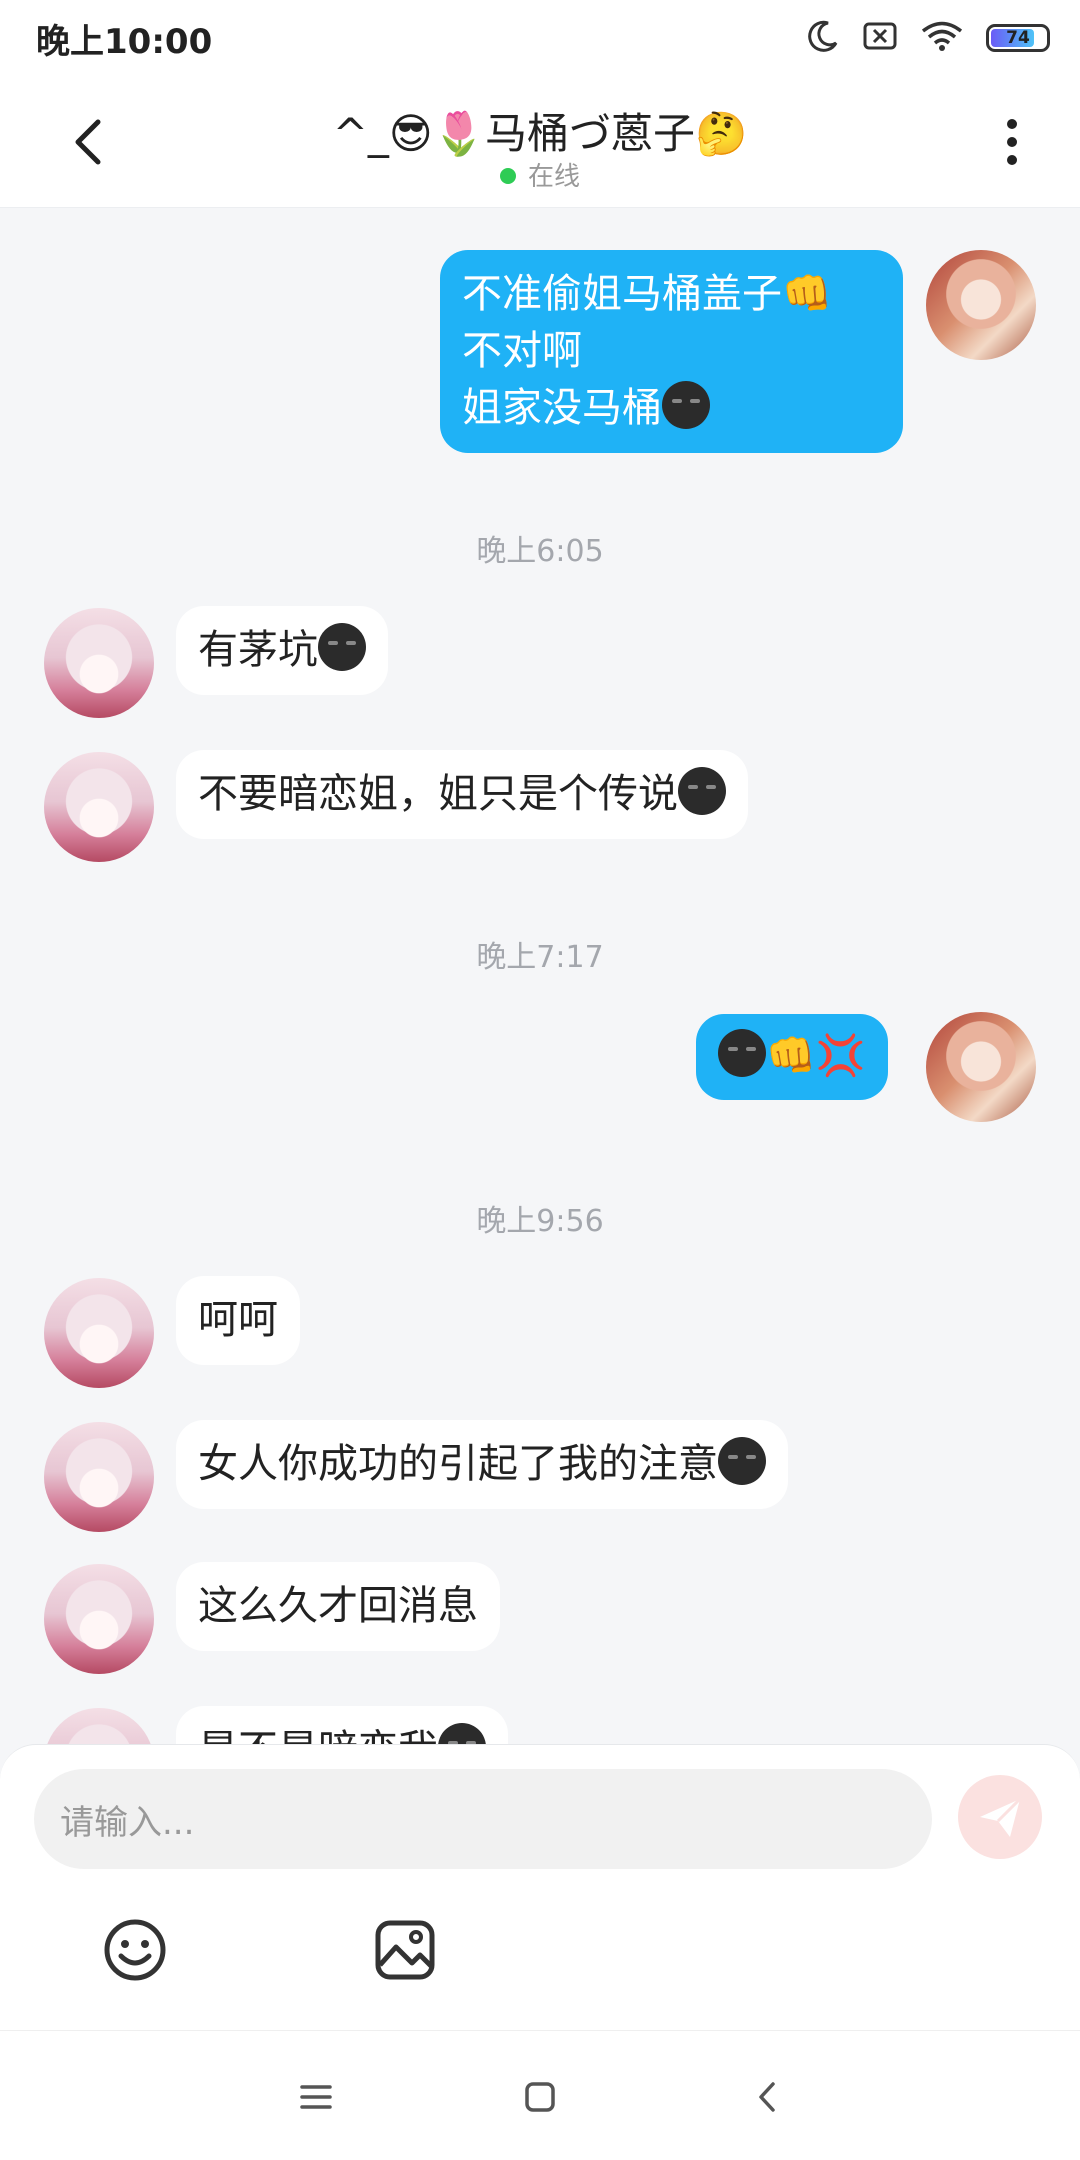 The height and width of the screenshot is (2160, 1080). Describe the element at coordinates (522, 351) in the screenshot. I see `message-line: 不对啊` at that location.